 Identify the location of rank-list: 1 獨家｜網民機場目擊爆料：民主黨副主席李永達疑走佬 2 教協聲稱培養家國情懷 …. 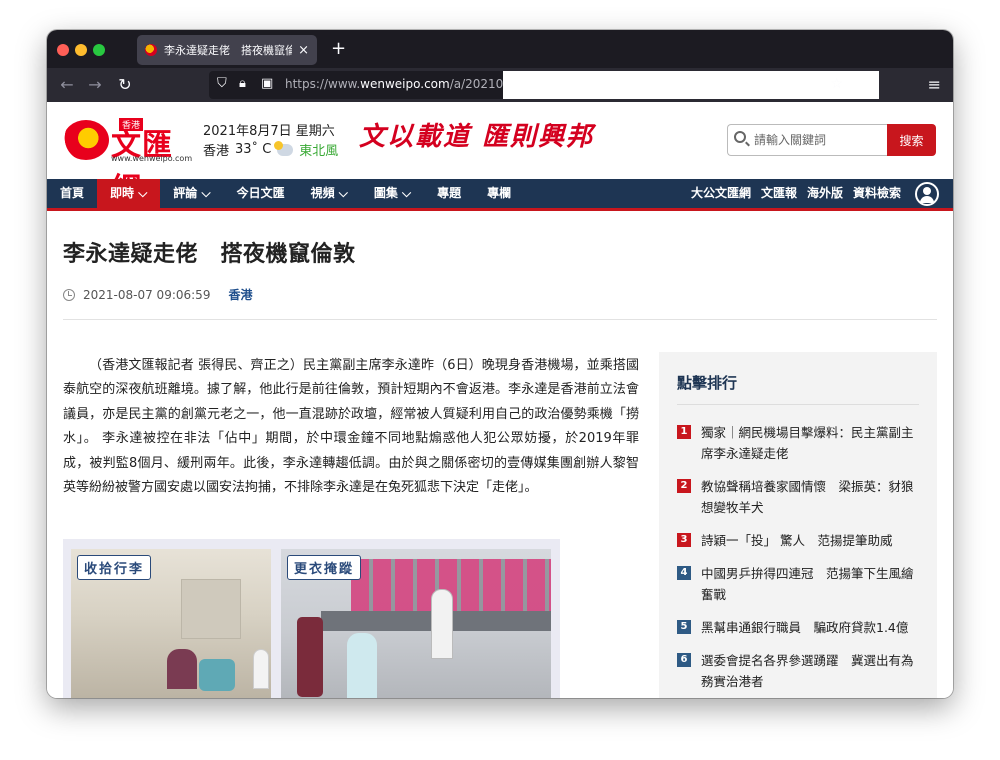
(799, 560).